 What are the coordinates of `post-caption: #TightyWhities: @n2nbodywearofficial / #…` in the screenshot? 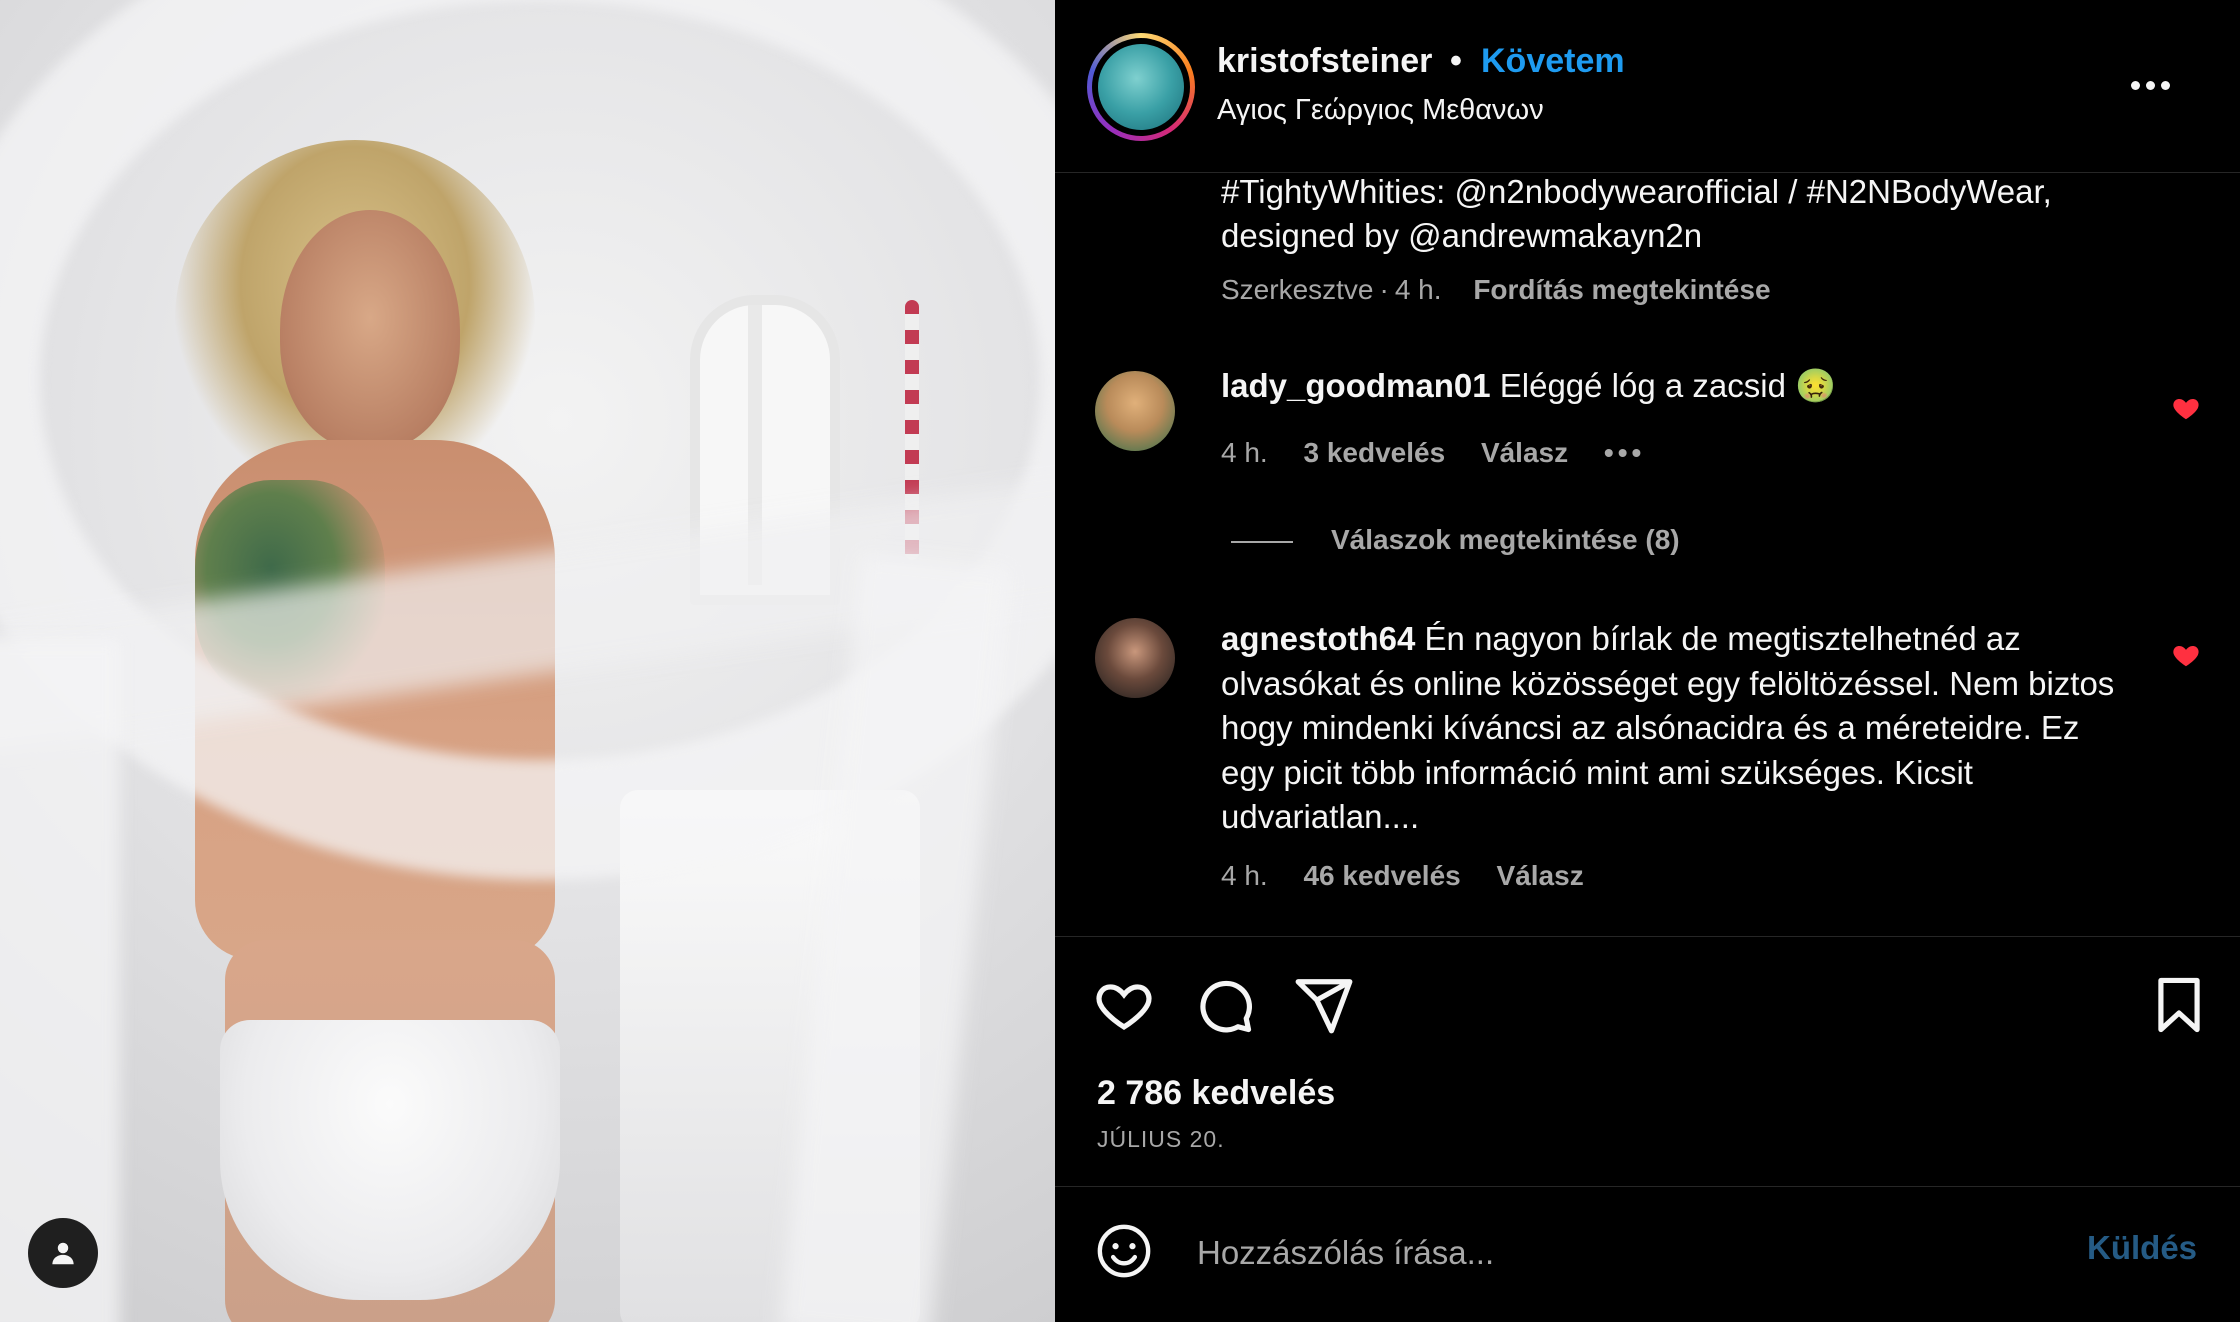 It's located at (1691, 214).